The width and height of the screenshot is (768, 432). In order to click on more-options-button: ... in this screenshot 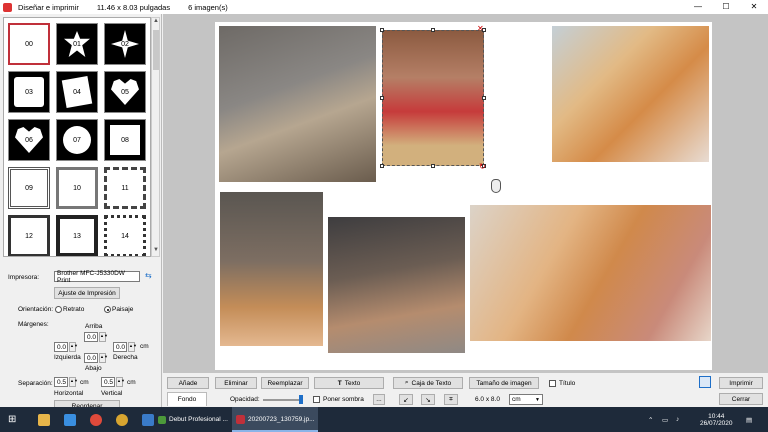, I will do `click(379, 399)`.